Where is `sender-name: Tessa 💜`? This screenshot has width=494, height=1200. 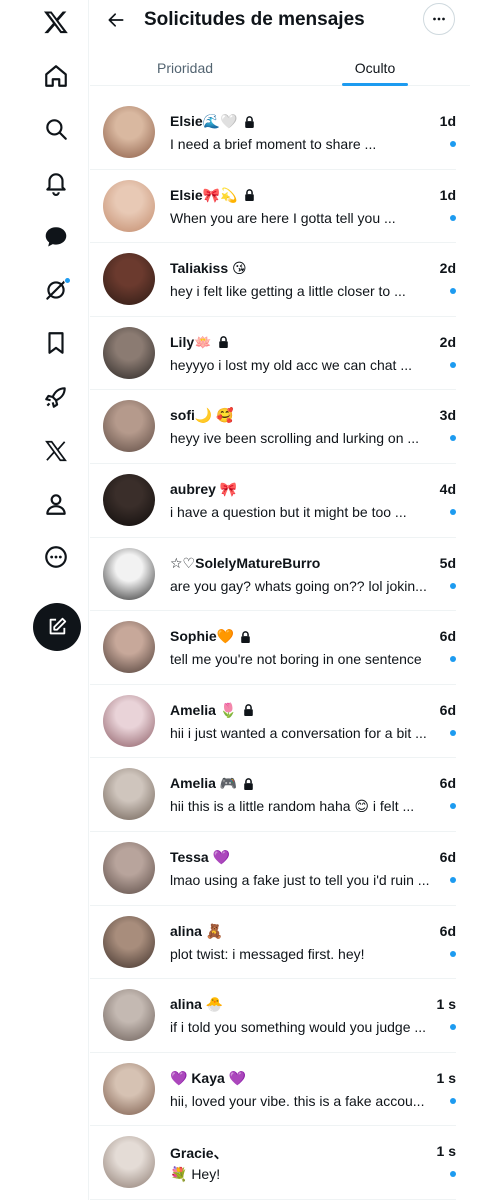 sender-name: Tessa 💜 is located at coordinates (200, 856).